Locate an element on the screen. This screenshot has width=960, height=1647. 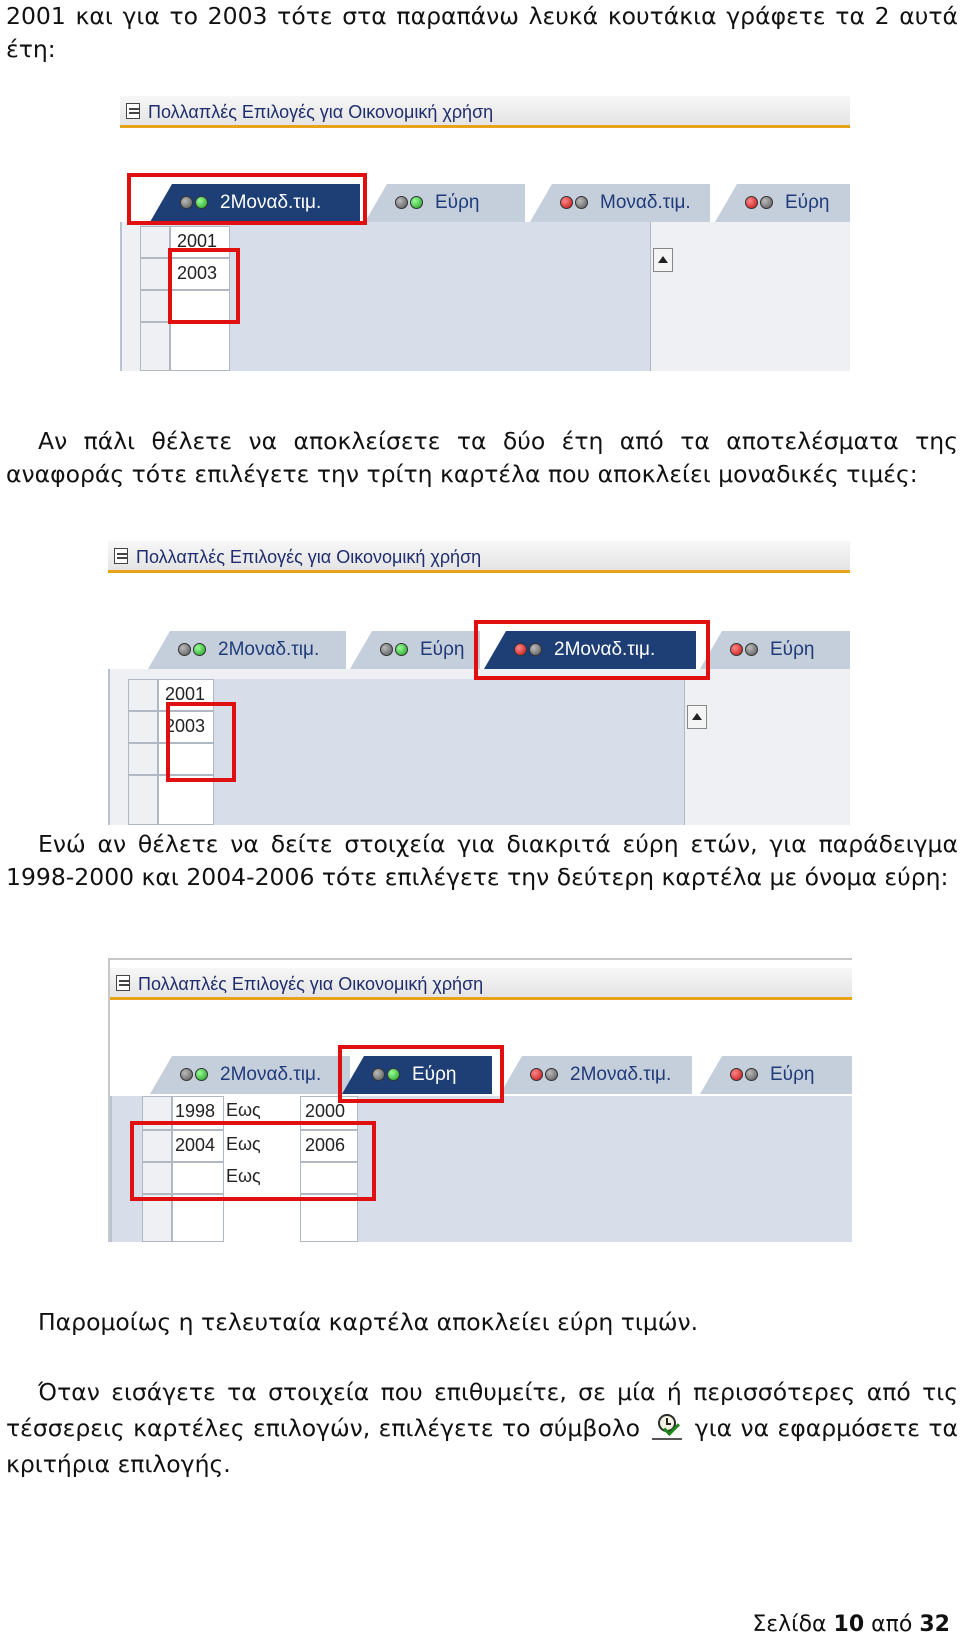
range-grid: 1998 Εως 2000 2004 Εως 2006 Εως is located at coordinates (250, 1169).